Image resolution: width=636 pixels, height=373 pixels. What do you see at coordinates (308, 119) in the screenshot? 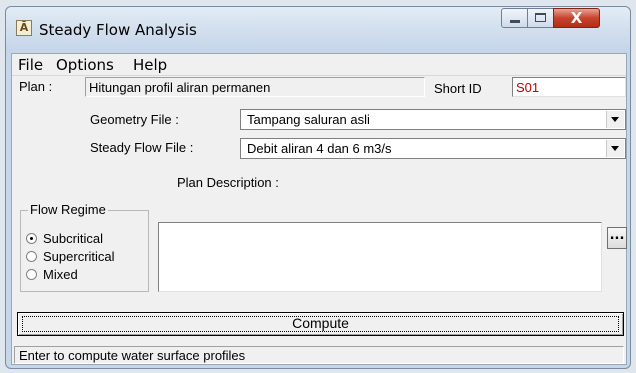
I see `geometry-file-value: Tampang saluran asli` at bounding box center [308, 119].